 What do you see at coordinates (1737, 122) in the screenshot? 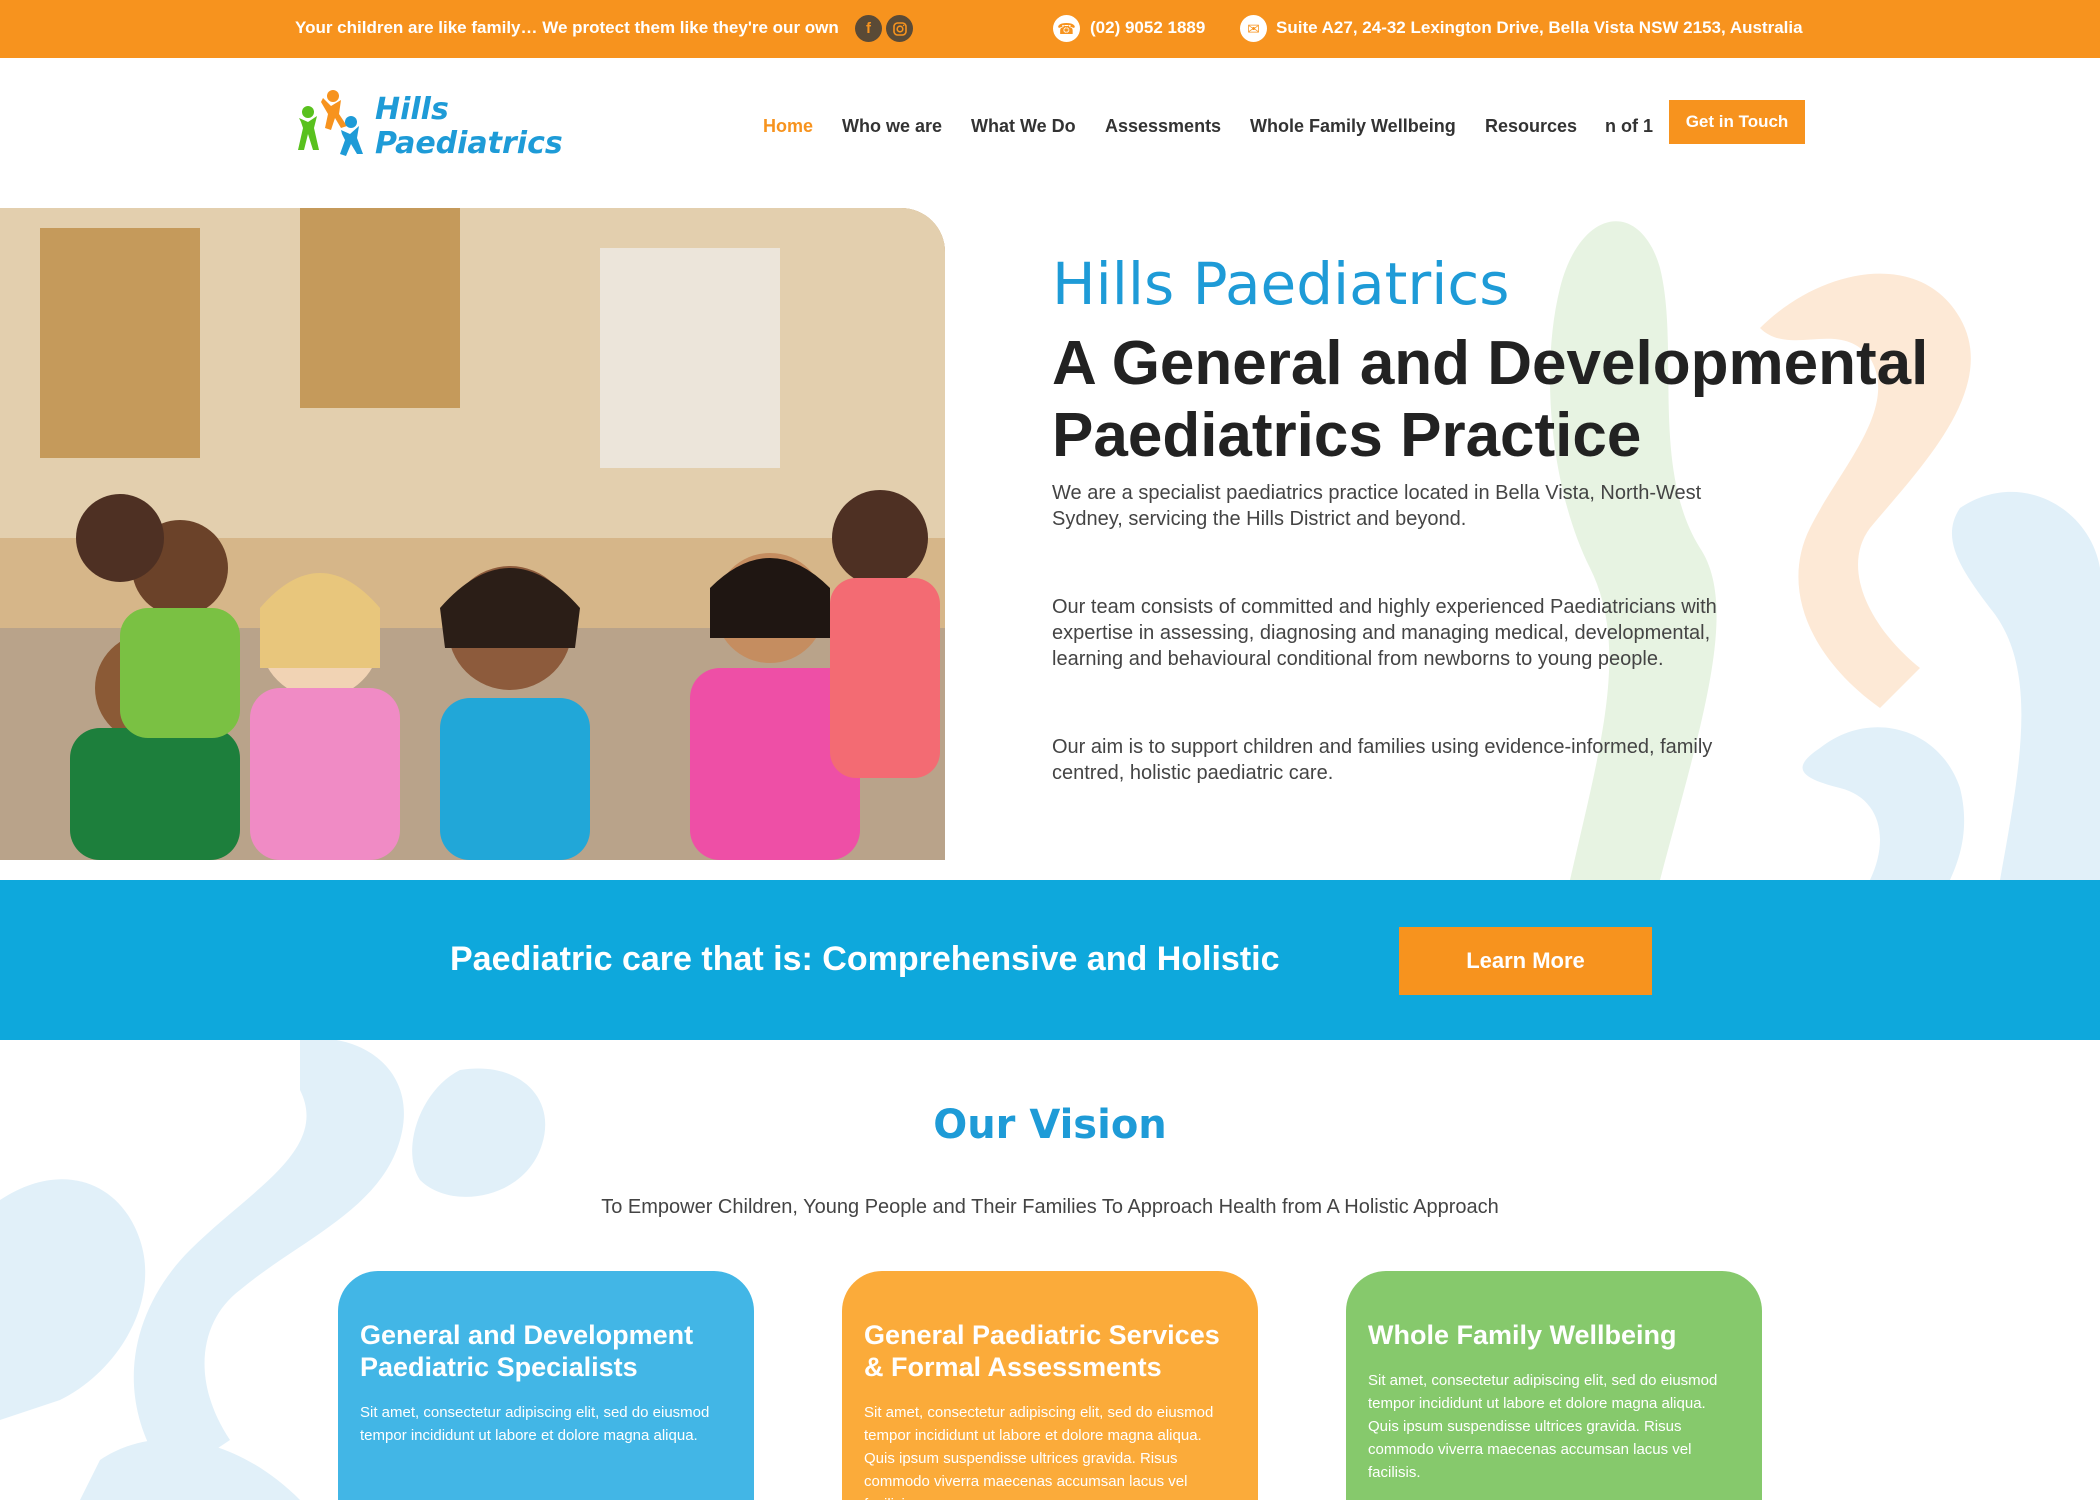
I see `get-in-touch-button: Get in Touch` at bounding box center [1737, 122].